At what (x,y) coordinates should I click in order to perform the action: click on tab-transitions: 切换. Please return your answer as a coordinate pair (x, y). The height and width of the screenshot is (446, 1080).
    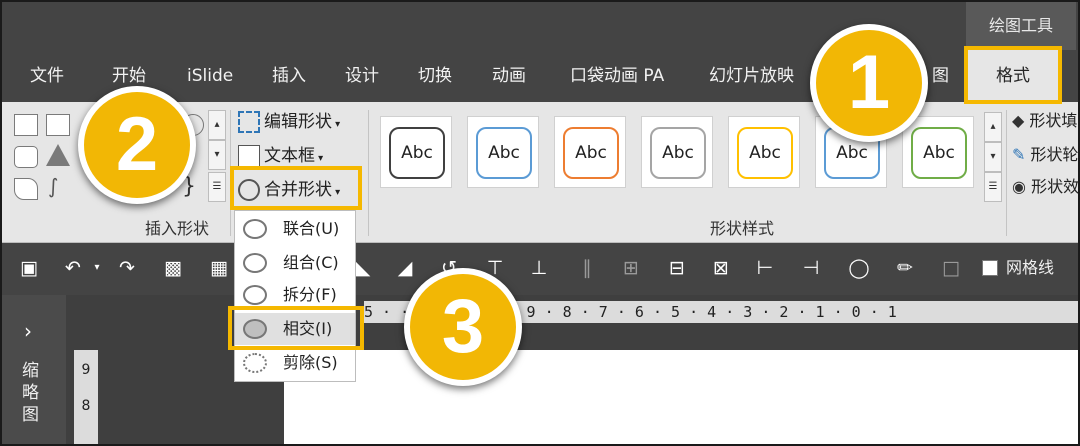
    Looking at the image, I should click on (435, 76).